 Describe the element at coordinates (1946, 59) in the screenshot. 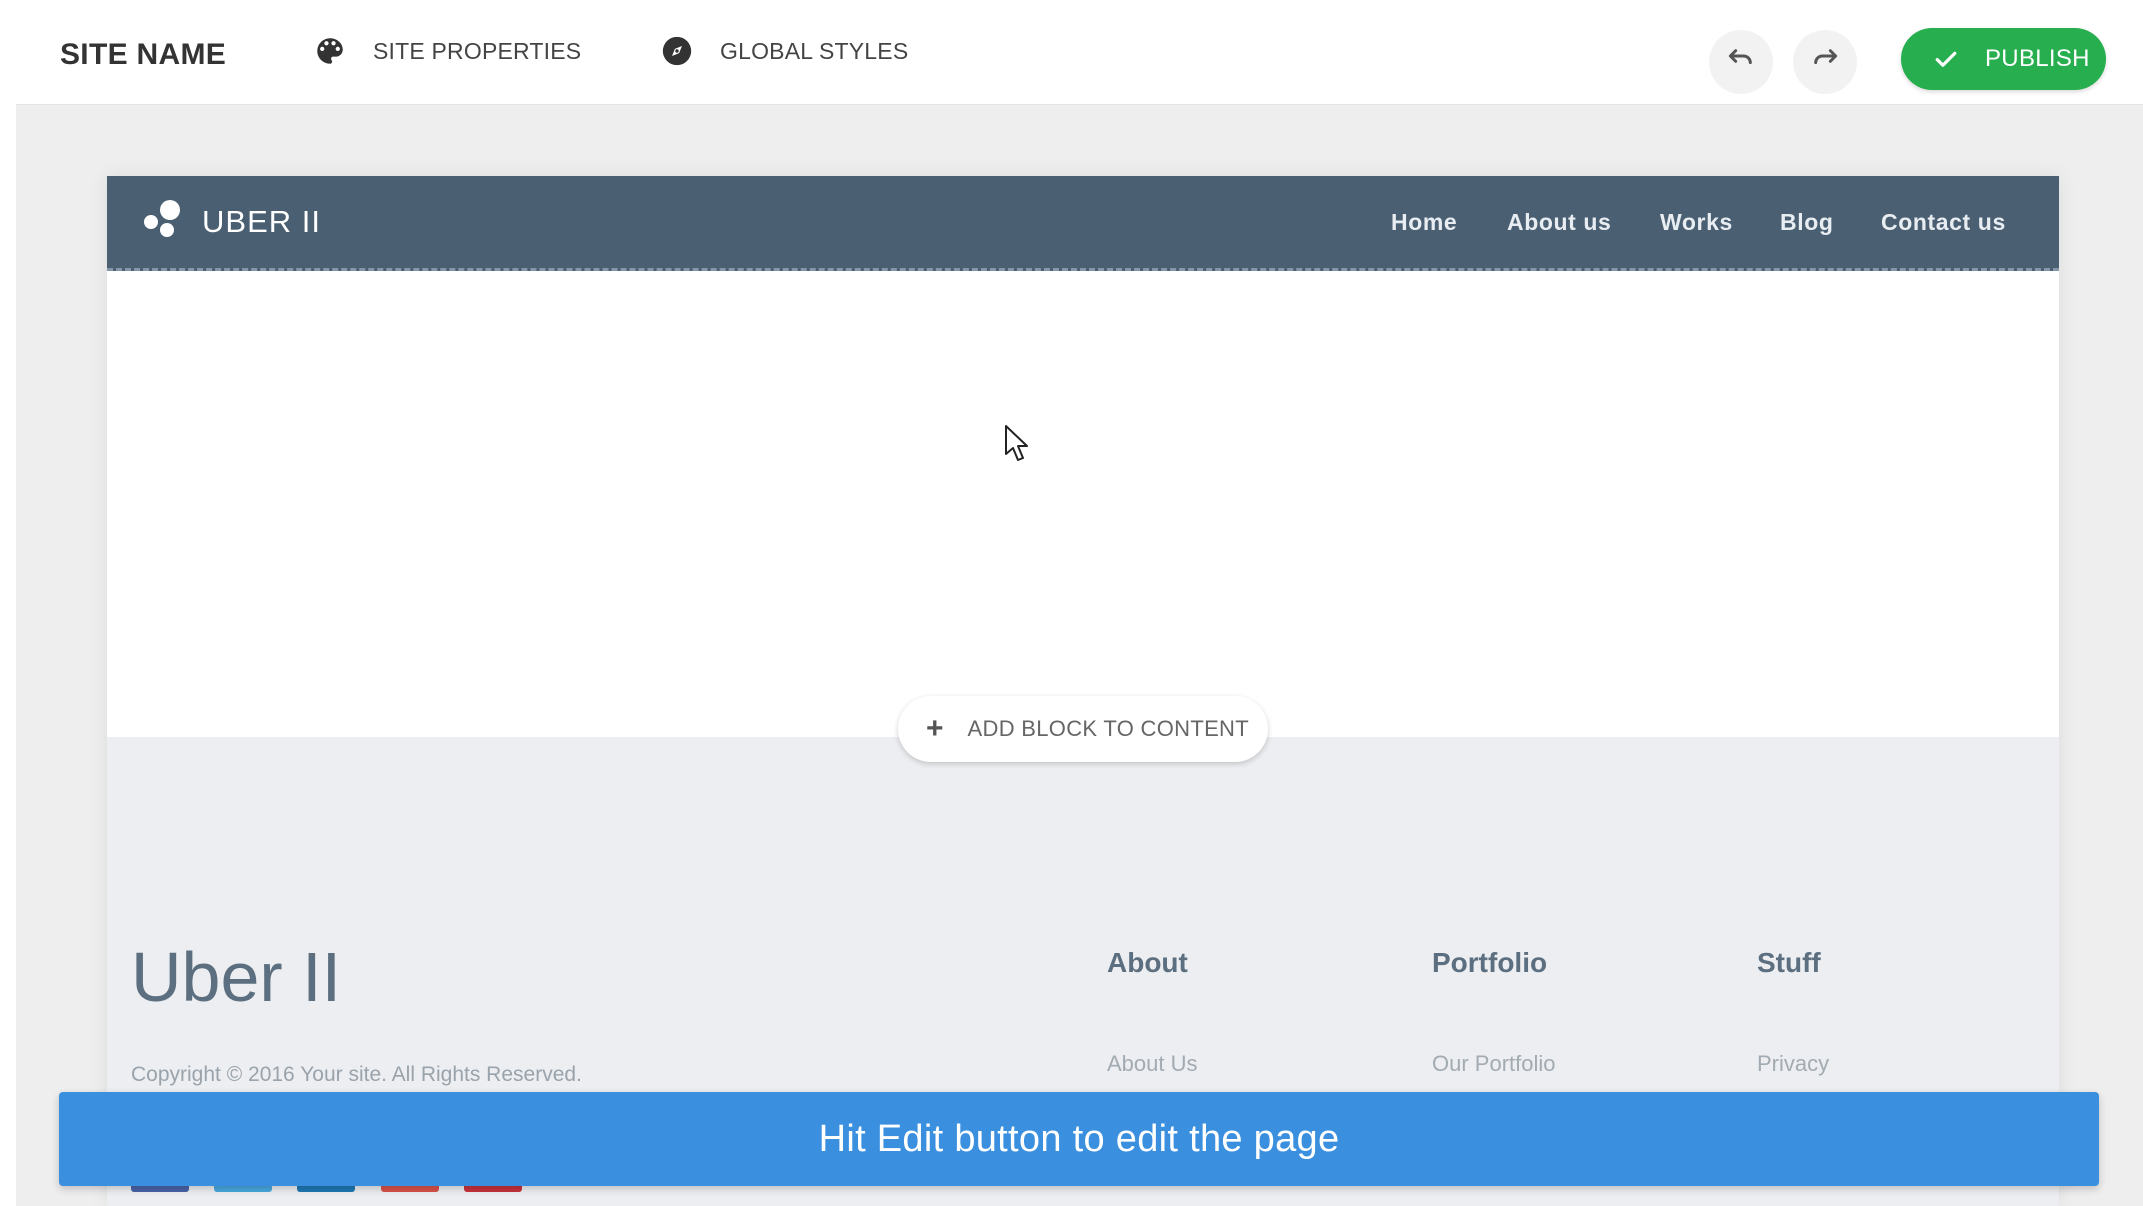

I see `check-icon` at that location.